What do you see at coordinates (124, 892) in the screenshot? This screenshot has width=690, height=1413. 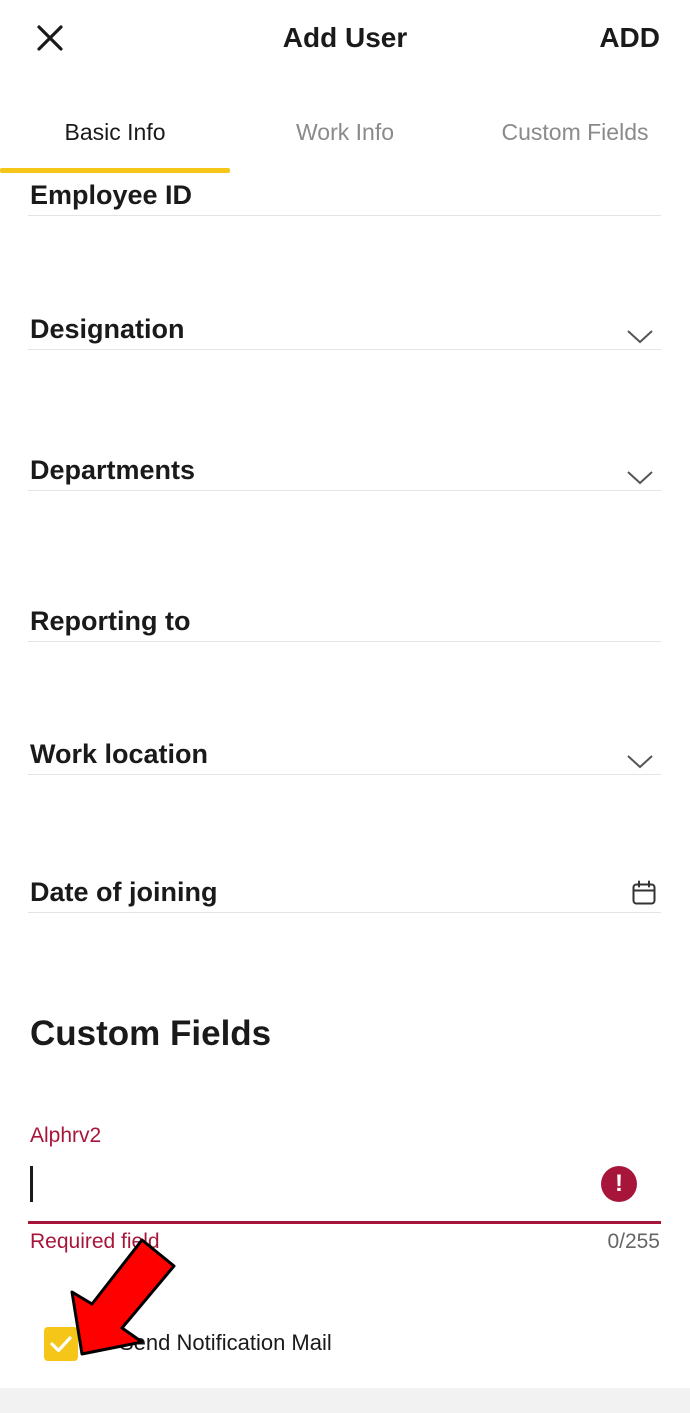 I see `date-of-joining-label: Date of joining` at bounding box center [124, 892].